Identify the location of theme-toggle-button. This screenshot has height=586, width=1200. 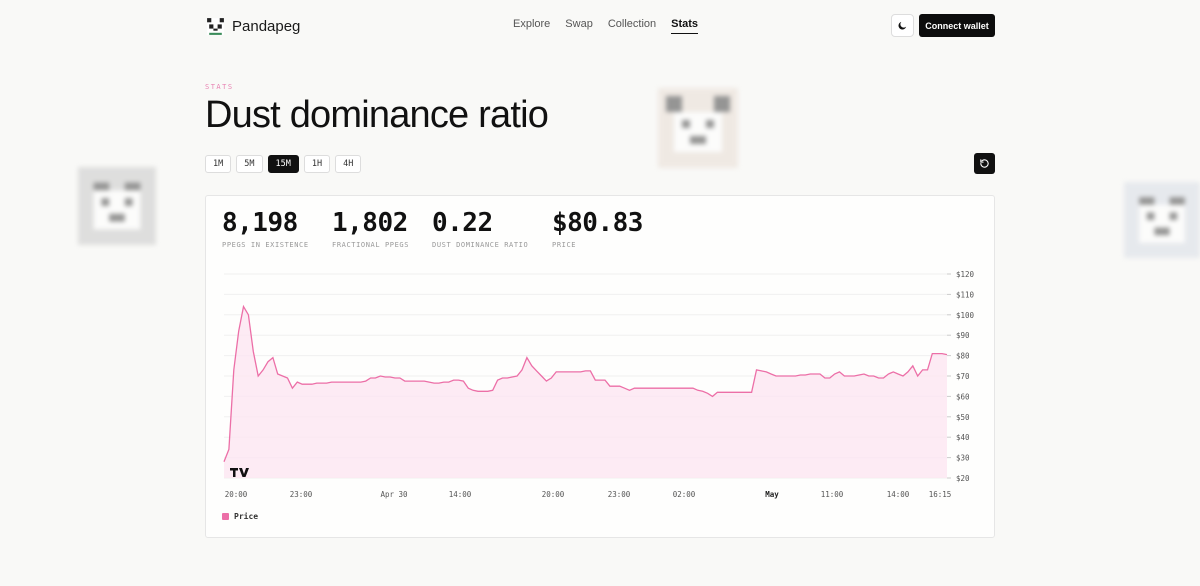
(902, 25).